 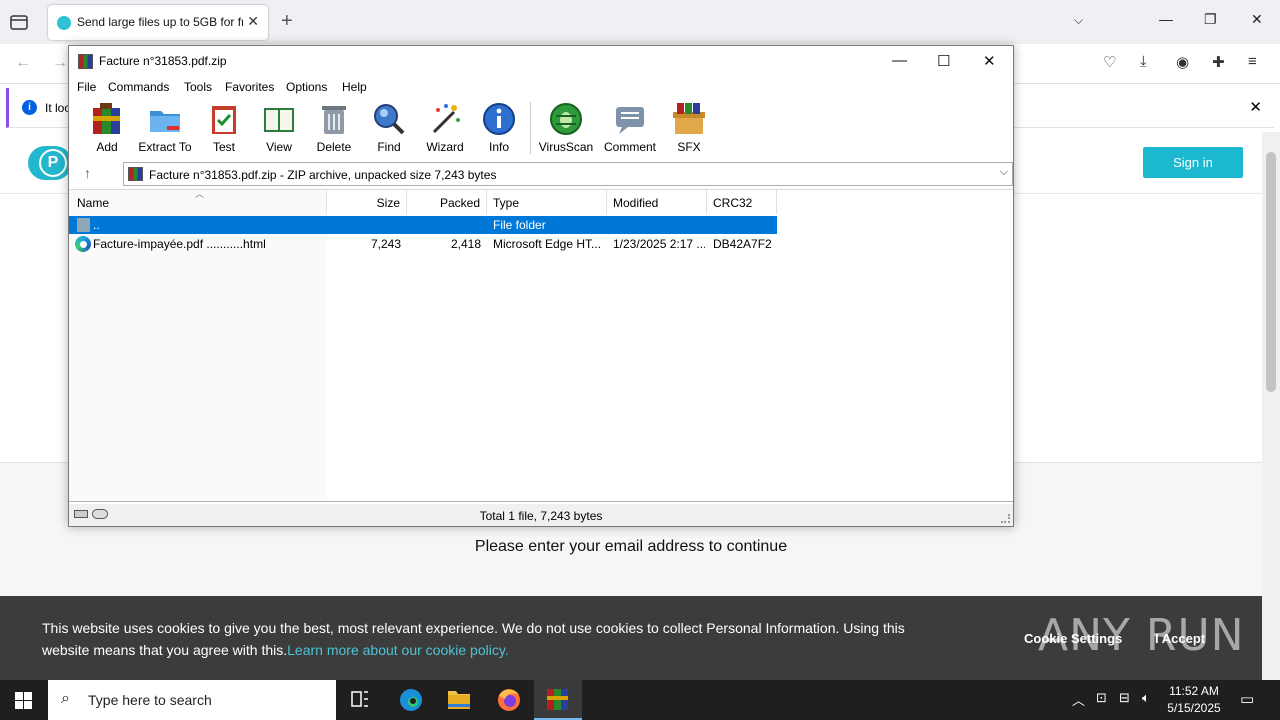 I want to click on toolbar-separator, so click(x=530, y=128).